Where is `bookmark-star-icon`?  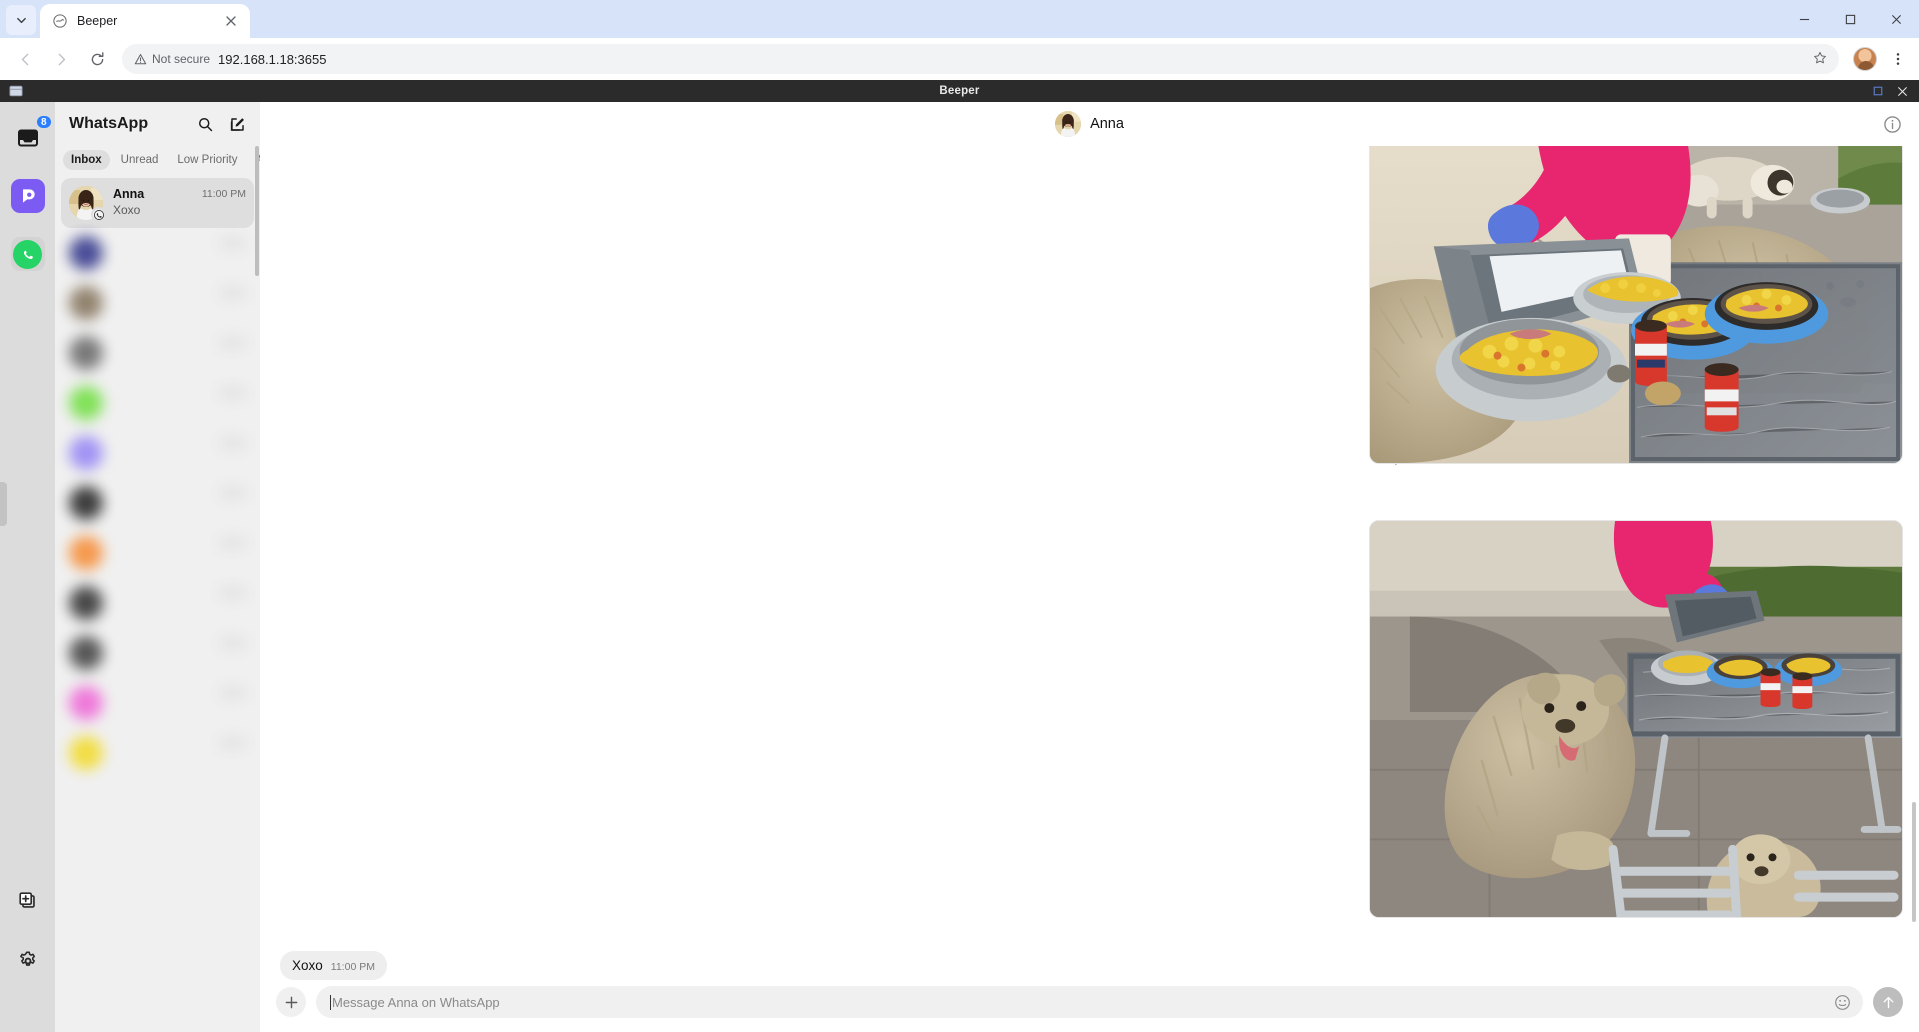 bookmark-star-icon is located at coordinates (1820, 59).